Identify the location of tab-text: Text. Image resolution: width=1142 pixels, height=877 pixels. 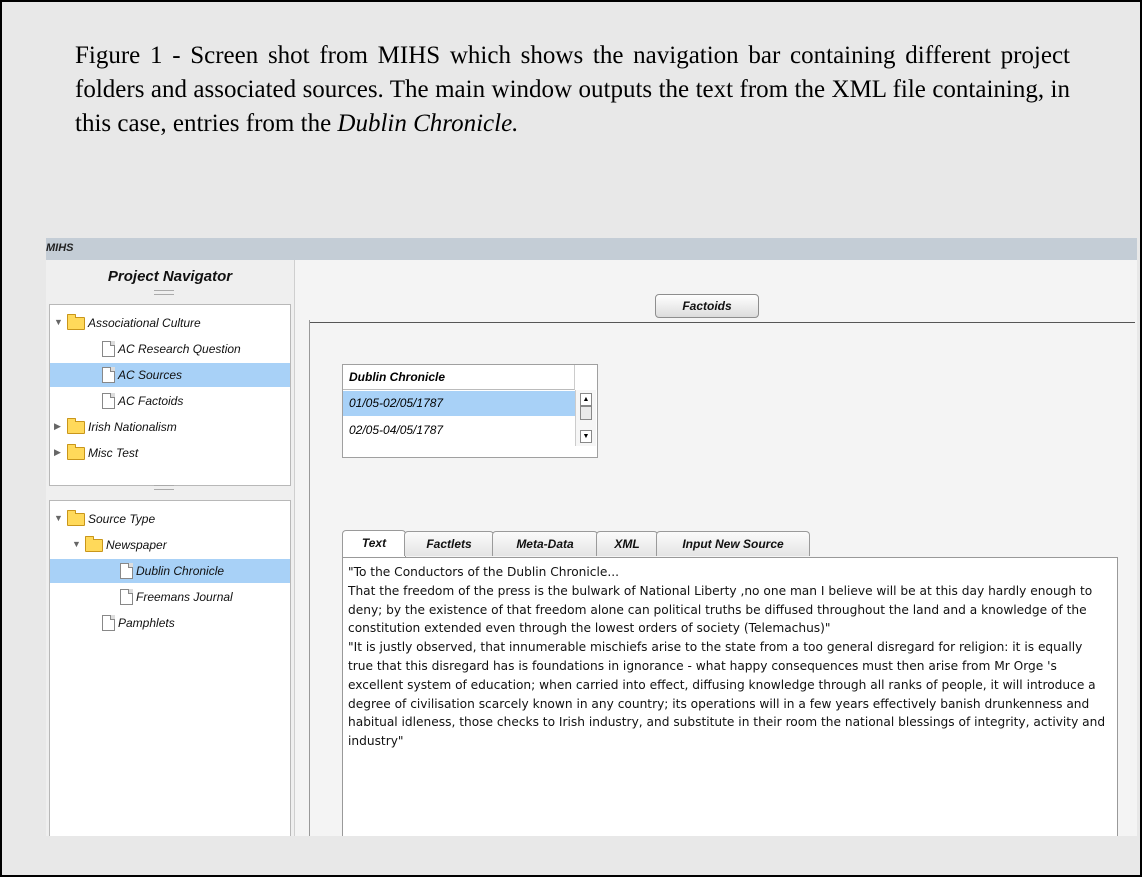
(374, 543).